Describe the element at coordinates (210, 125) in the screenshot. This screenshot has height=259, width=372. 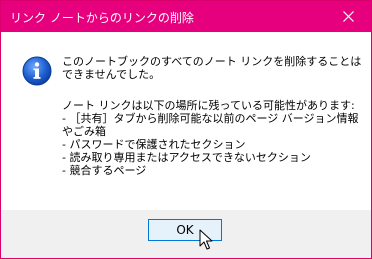
I see `list-item: - ［共有］タブから削除可能な以前のページ バージョン情報やごみ箱` at that location.